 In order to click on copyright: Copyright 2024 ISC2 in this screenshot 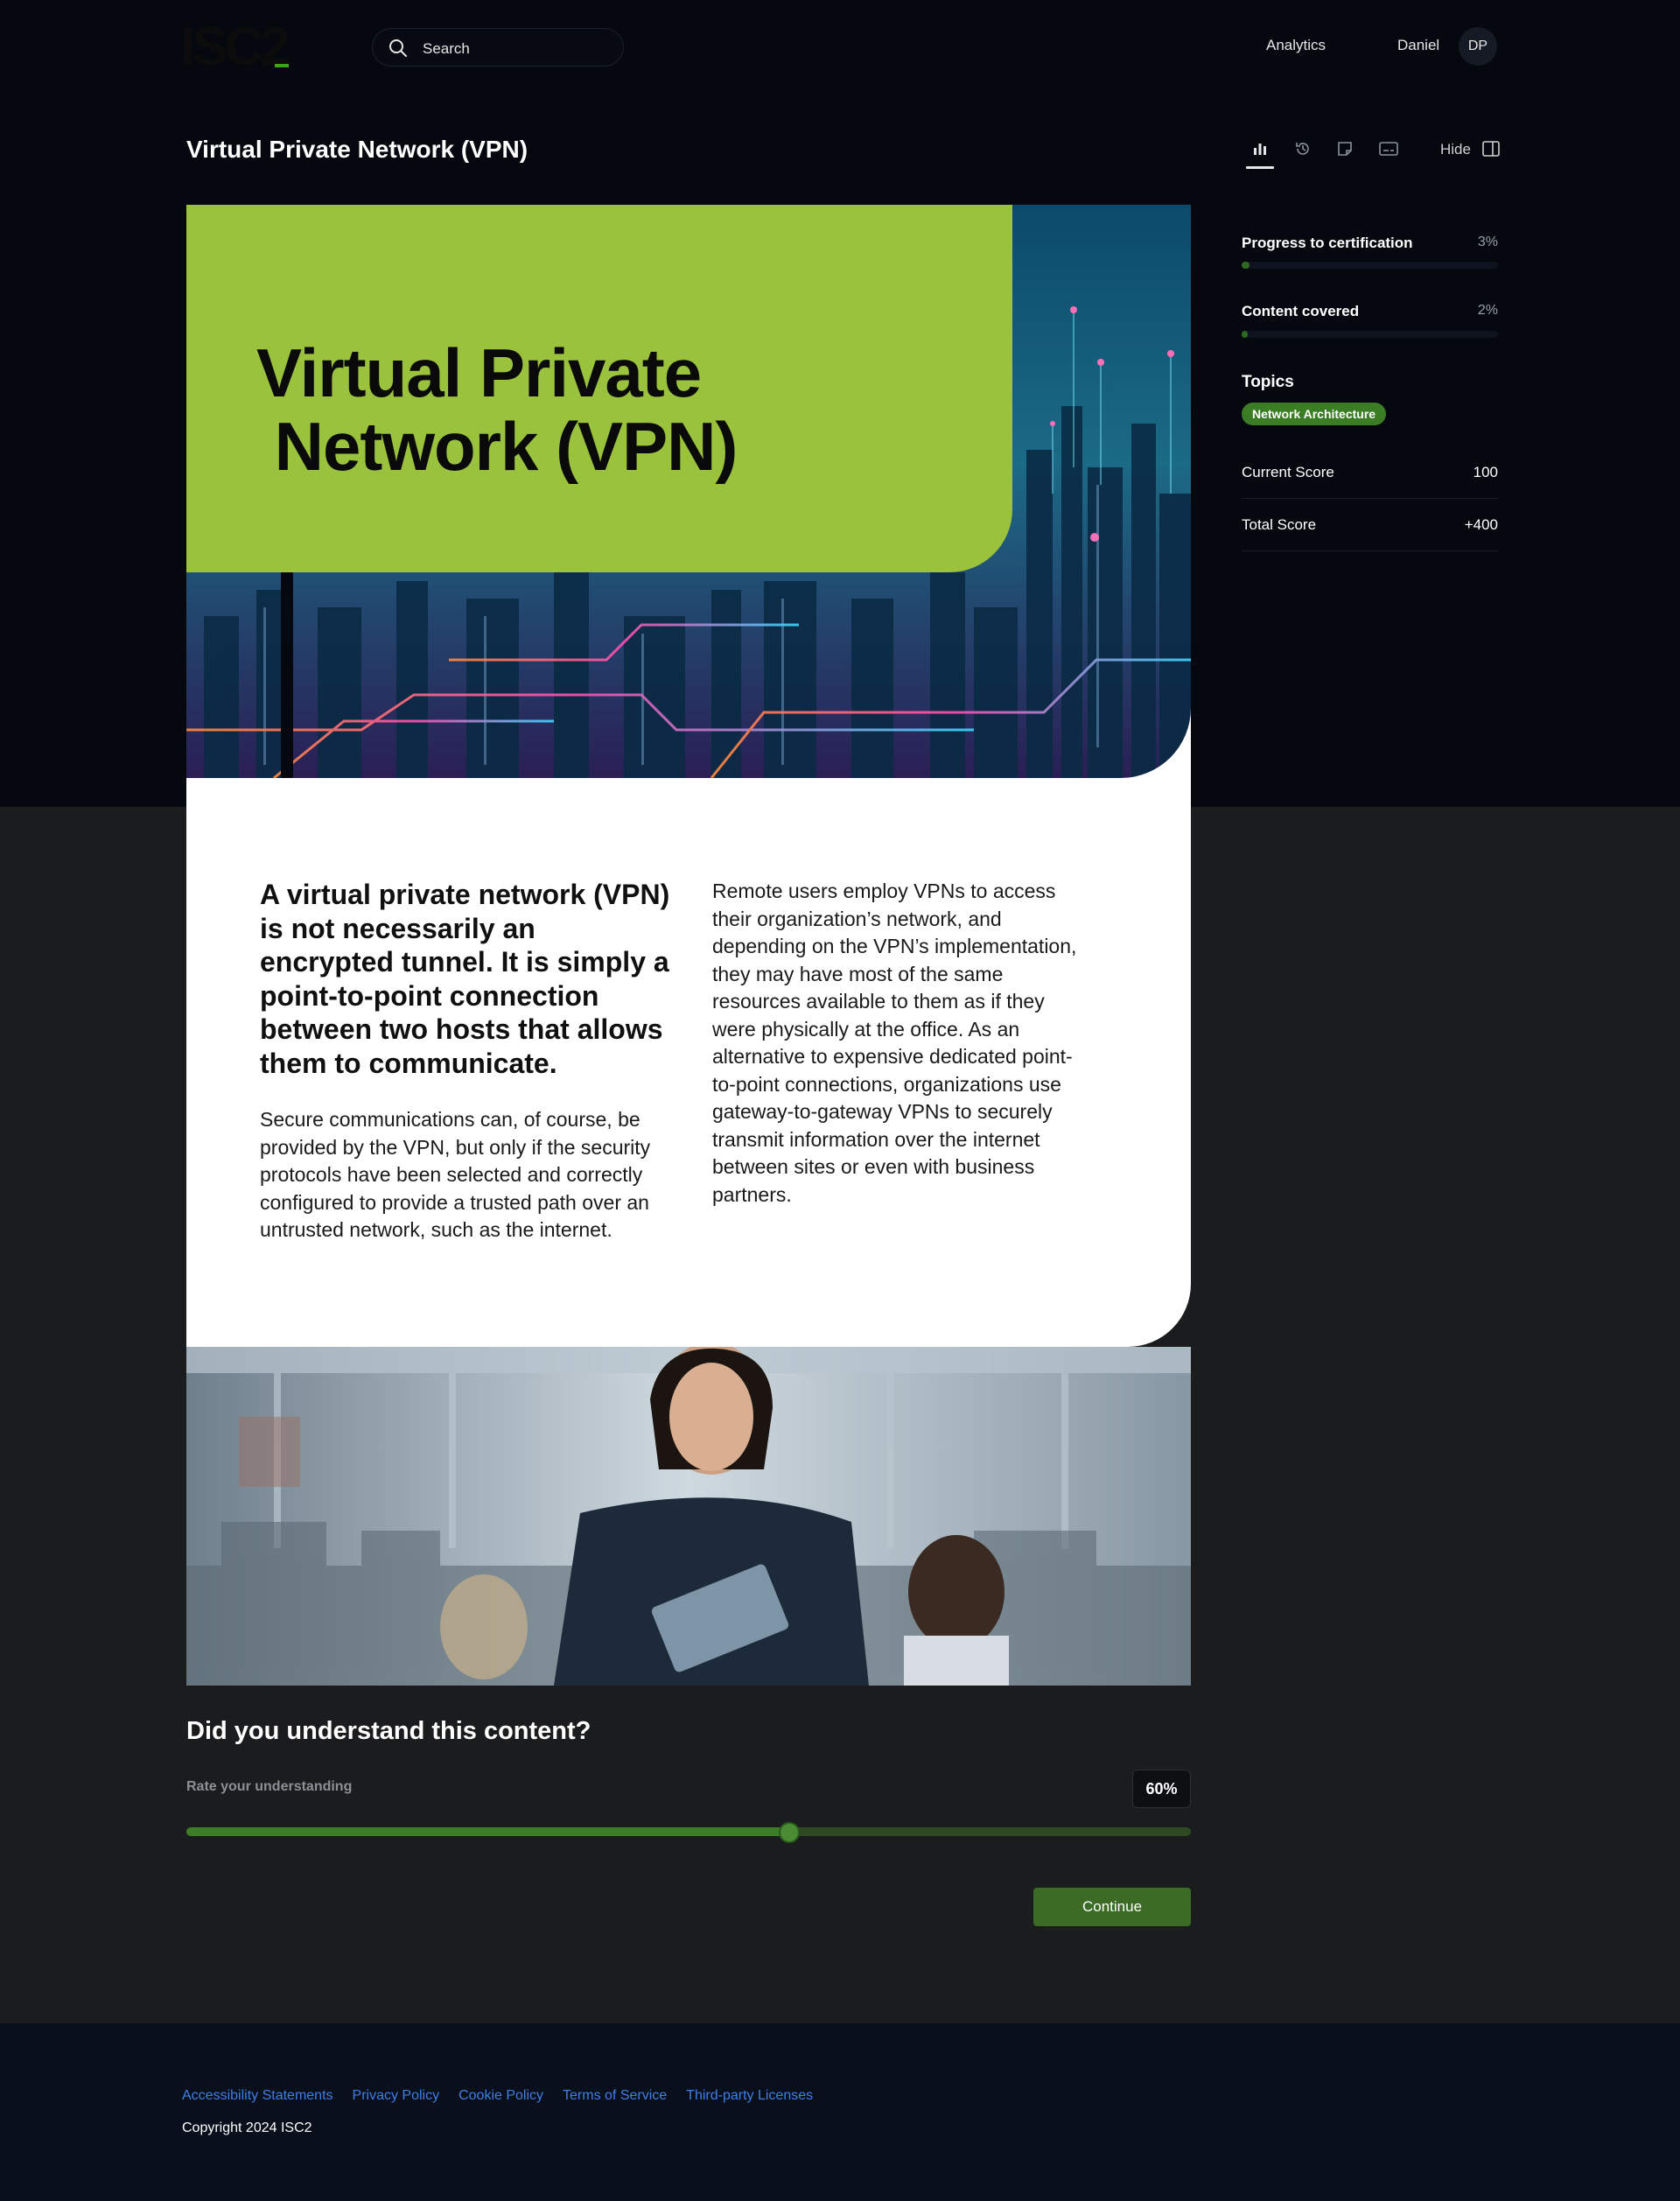, I will do `click(247, 2127)`.